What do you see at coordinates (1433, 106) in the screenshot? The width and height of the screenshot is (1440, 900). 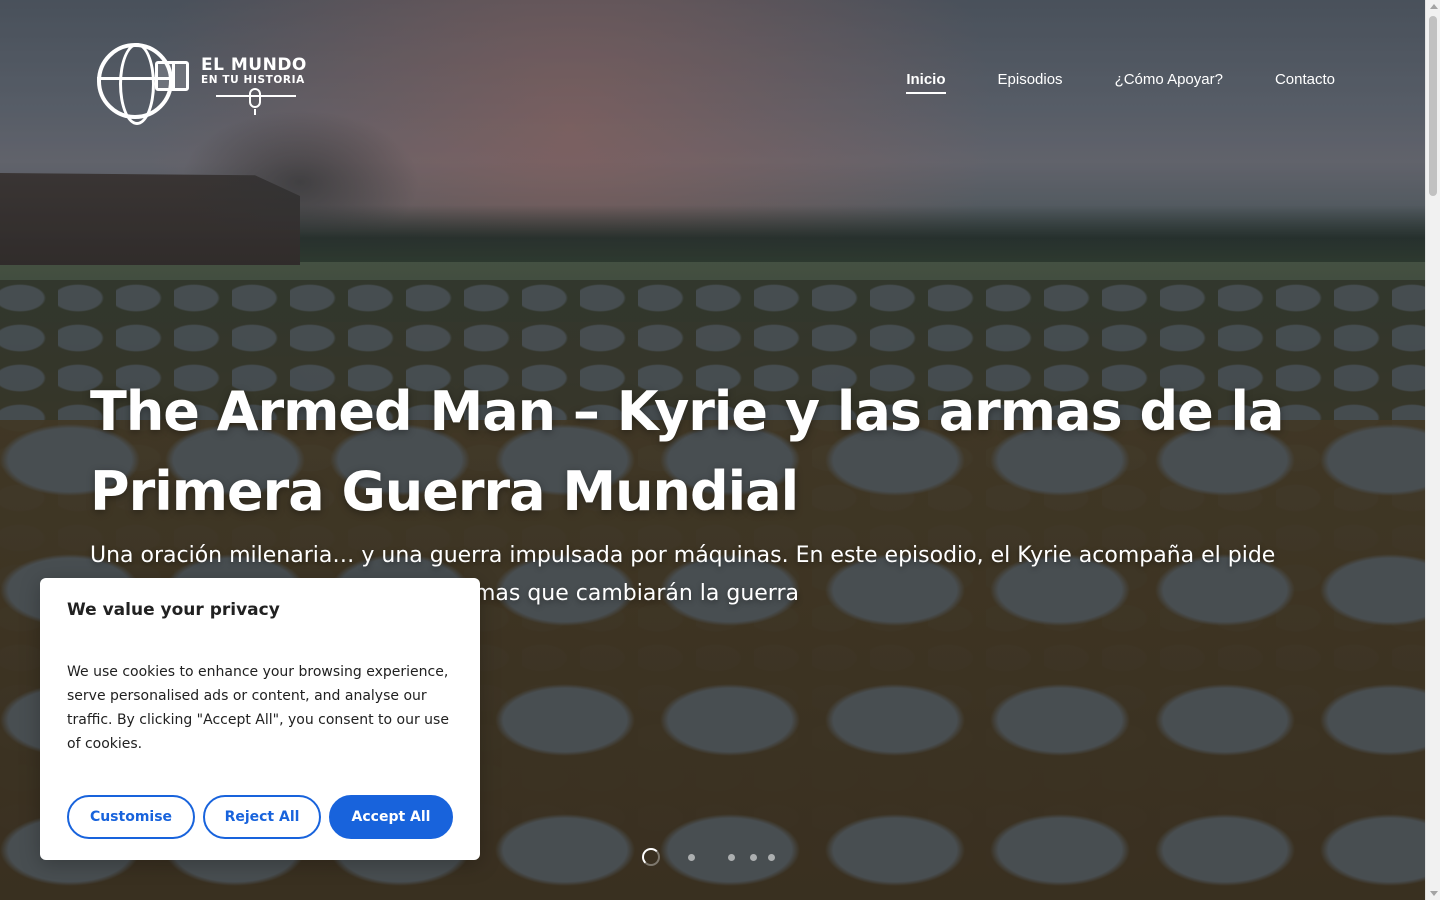 I see `scrollbar-thumb` at bounding box center [1433, 106].